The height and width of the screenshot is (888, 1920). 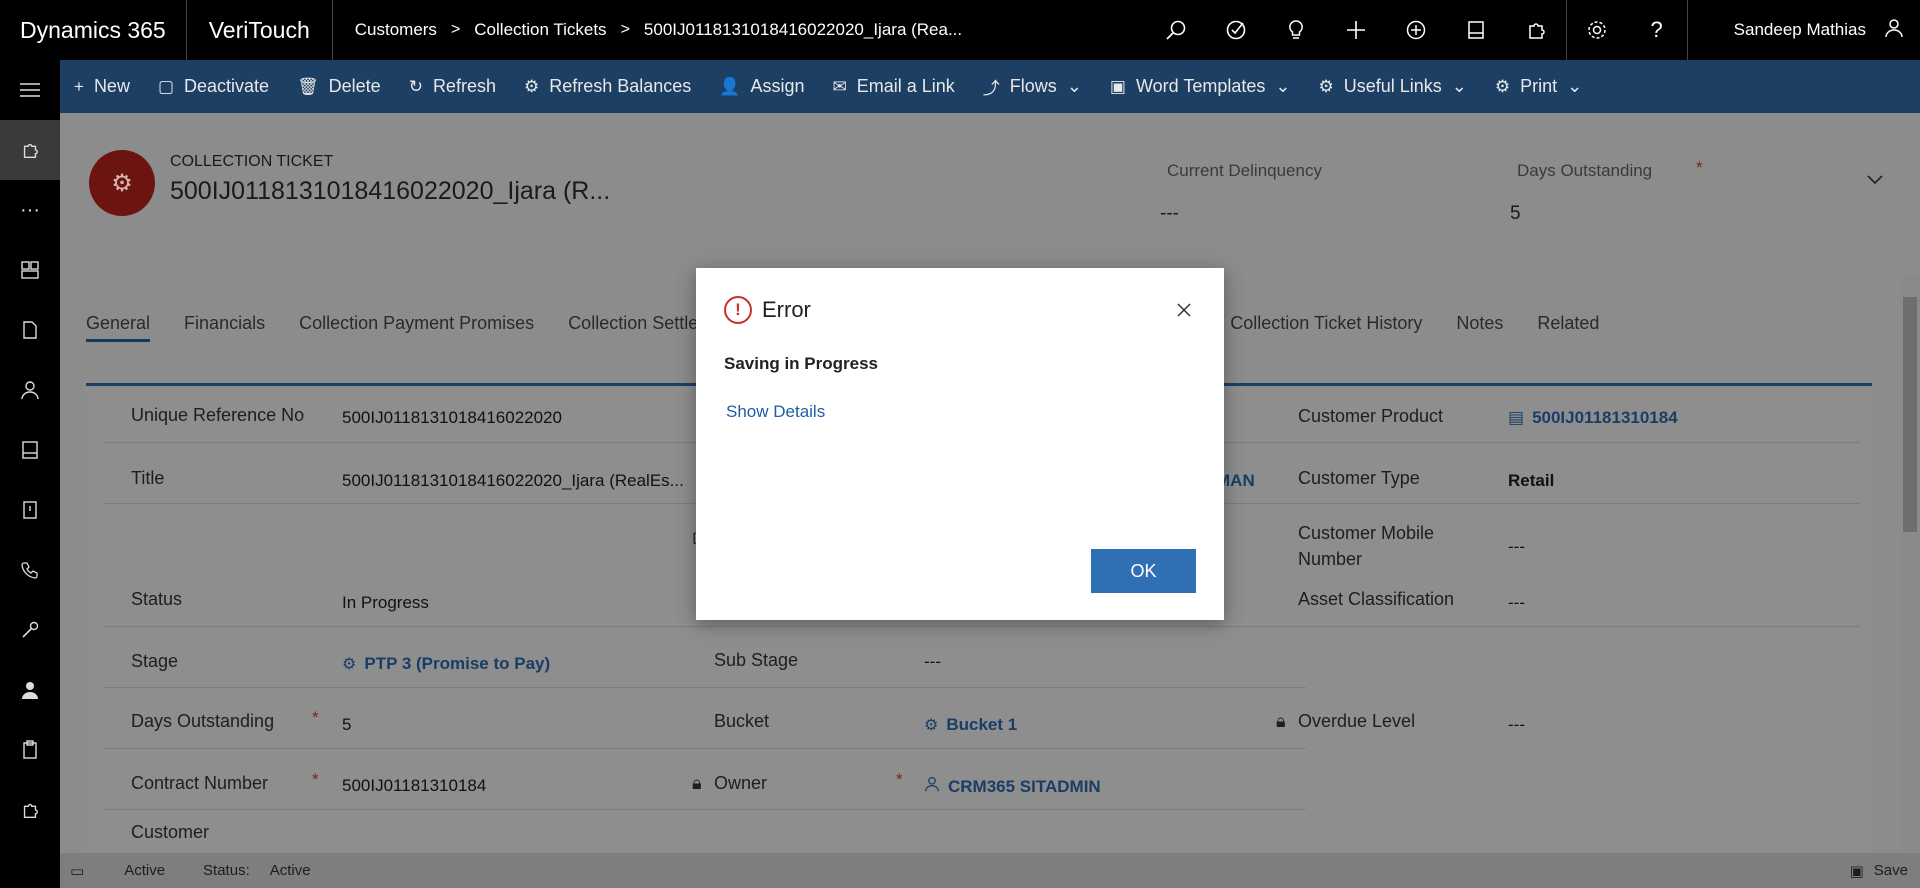 I want to click on owner-label: Owner, so click(x=741, y=783).